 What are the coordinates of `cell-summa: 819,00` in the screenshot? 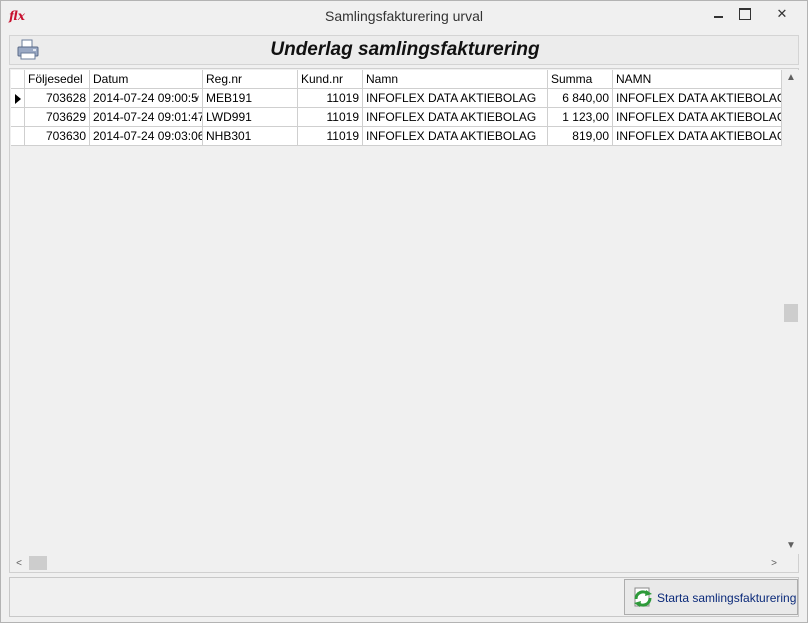 It's located at (580, 136).